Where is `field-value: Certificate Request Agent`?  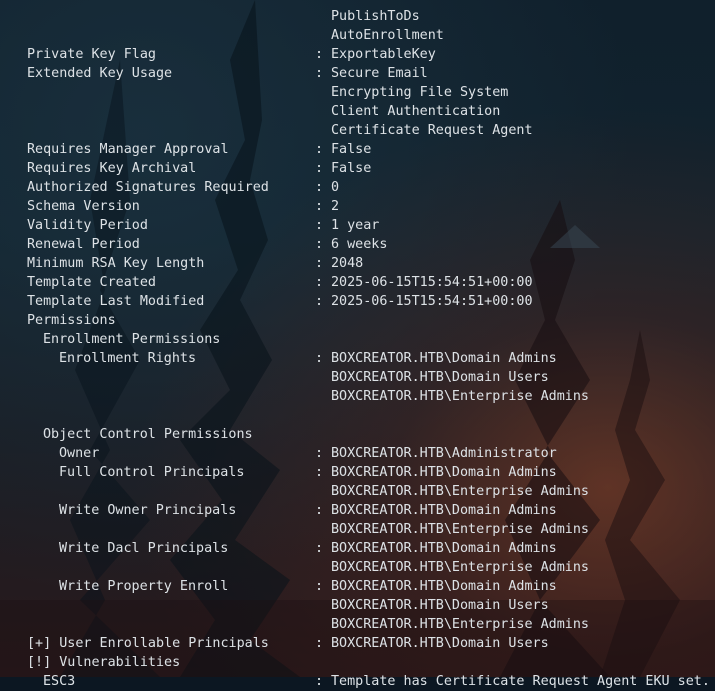 field-value: Certificate Request Agent is located at coordinates (432, 130).